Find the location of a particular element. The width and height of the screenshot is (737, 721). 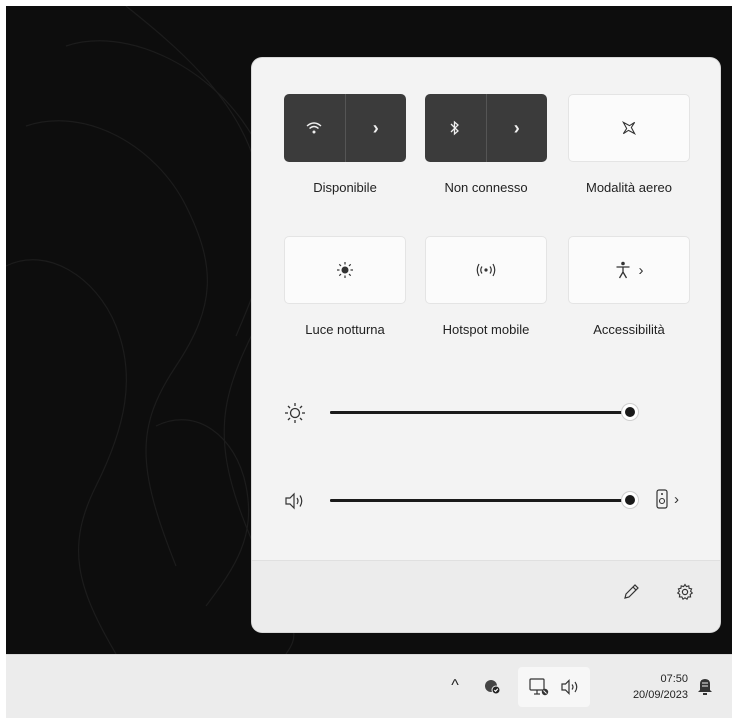

quick-settings-footer is located at coordinates (486, 596).